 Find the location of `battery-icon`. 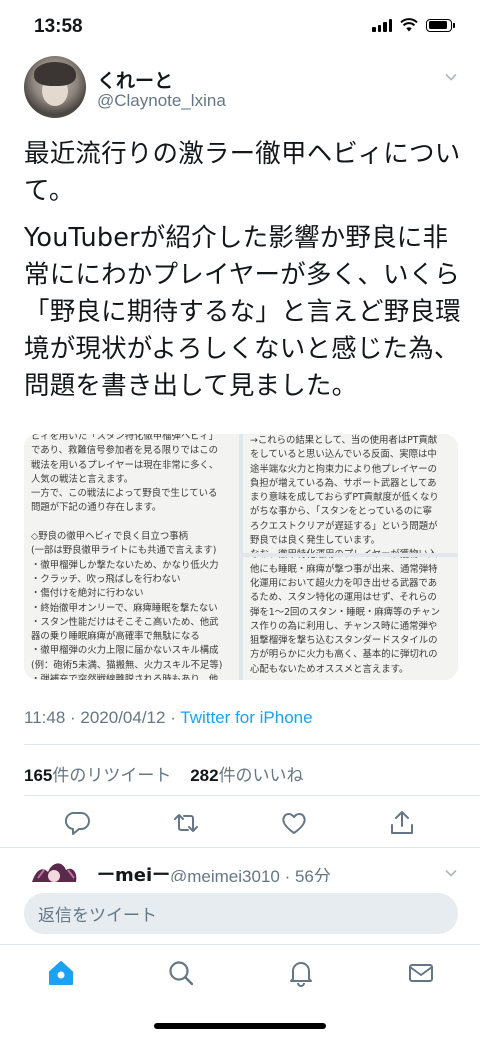

battery-icon is located at coordinates (440, 25).